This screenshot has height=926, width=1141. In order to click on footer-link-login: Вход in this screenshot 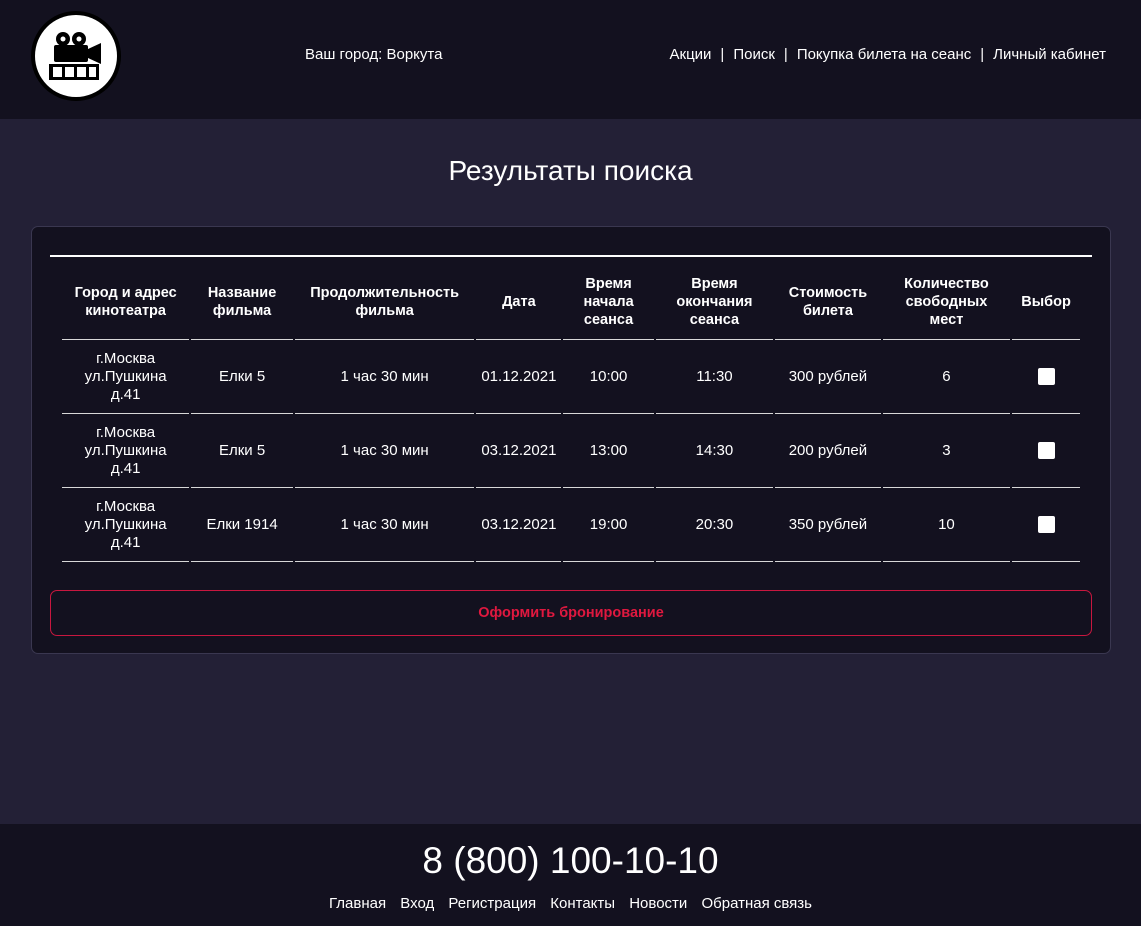, I will do `click(417, 903)`.